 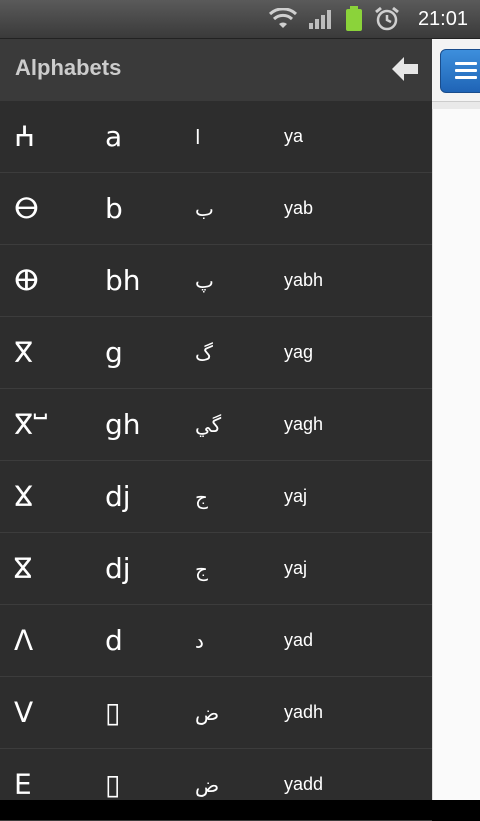 What do you see at coordinates (26, 280) in the screenshot?
I see `tifinagh-letter: ⴲ` at bounding box center [26, 280].